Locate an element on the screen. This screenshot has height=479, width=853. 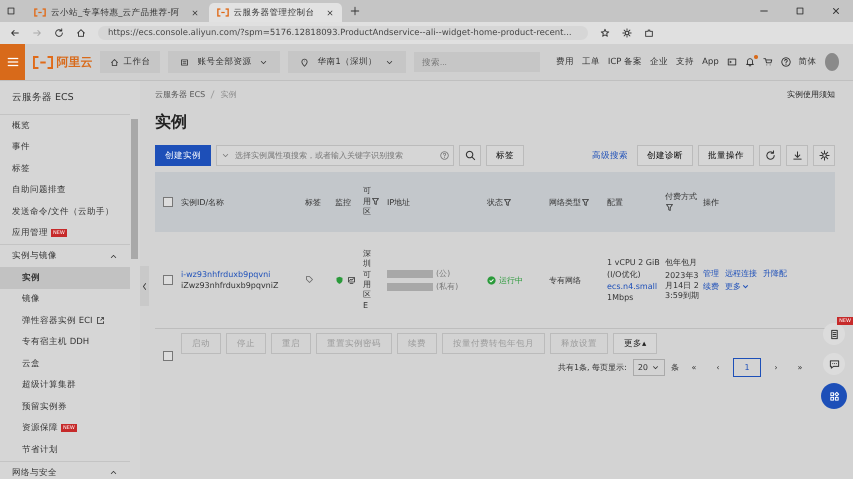
tag-icon is located at coordinates (309, 279).